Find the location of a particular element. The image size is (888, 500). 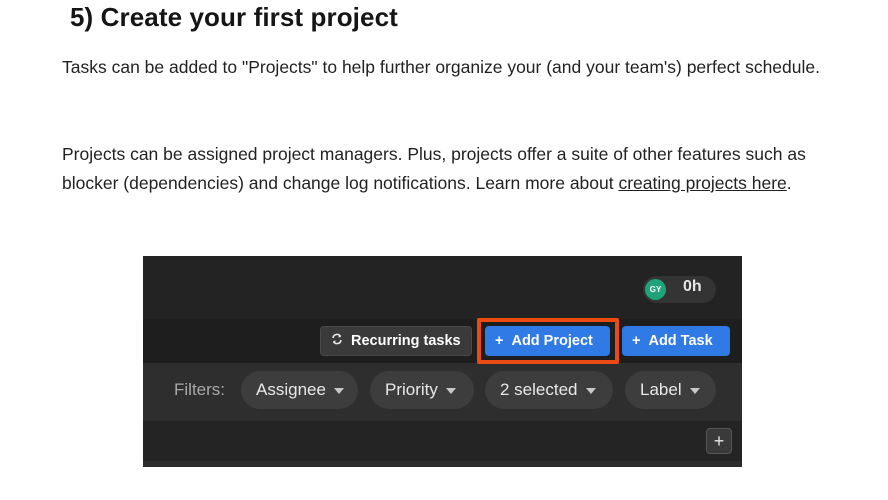

content-bottom is located at coordinates (442, 464).